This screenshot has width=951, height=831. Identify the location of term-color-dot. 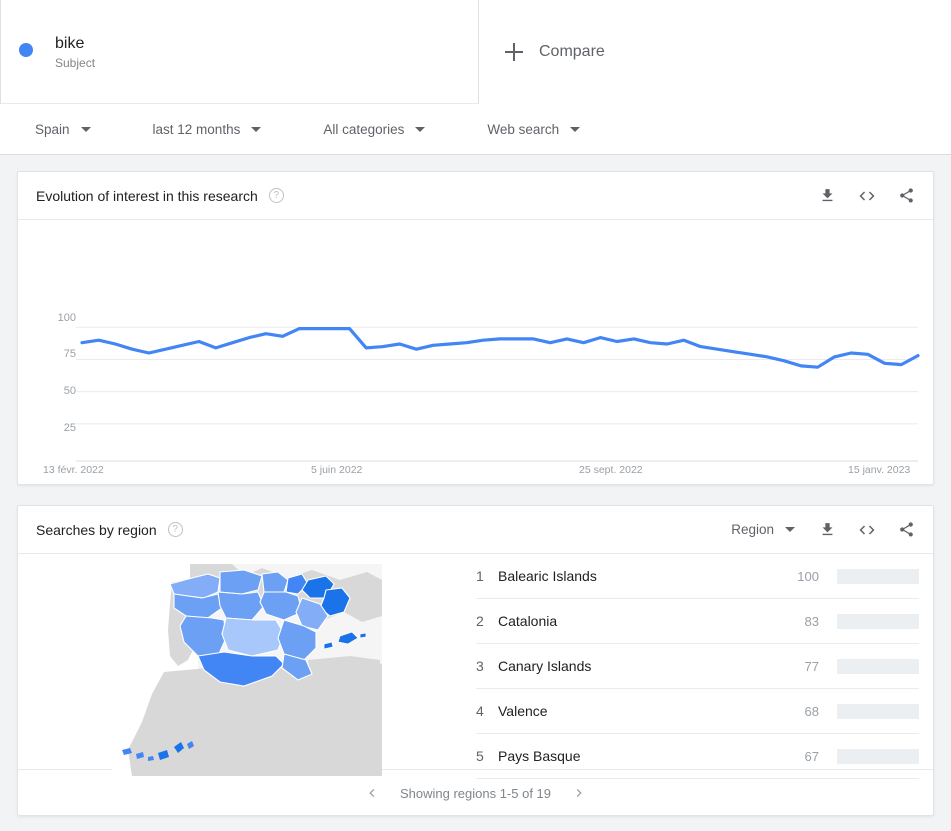
(26, 50).